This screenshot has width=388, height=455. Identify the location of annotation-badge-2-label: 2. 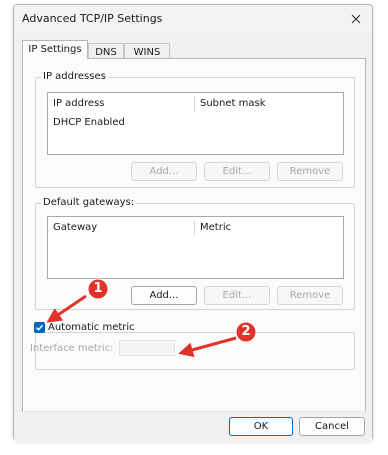
(246, 331).